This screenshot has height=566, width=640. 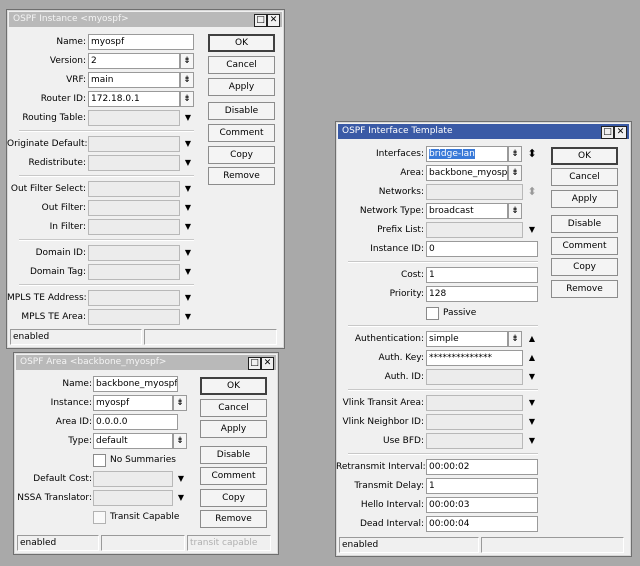 I want to click on vrf-field: main, so click(x=134, y=80).